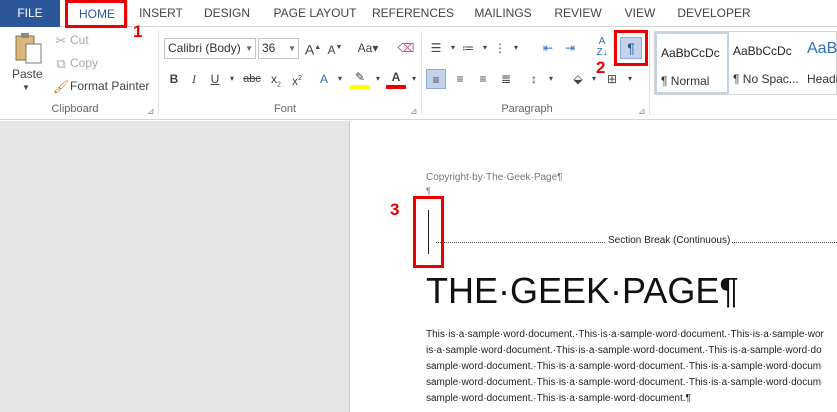 The height and width of the screenshot is (412, 837). Describe the element at coordinates (642, 111) in the screenshot. I see `paragraph-launcher-icon: ⊿` at that location.